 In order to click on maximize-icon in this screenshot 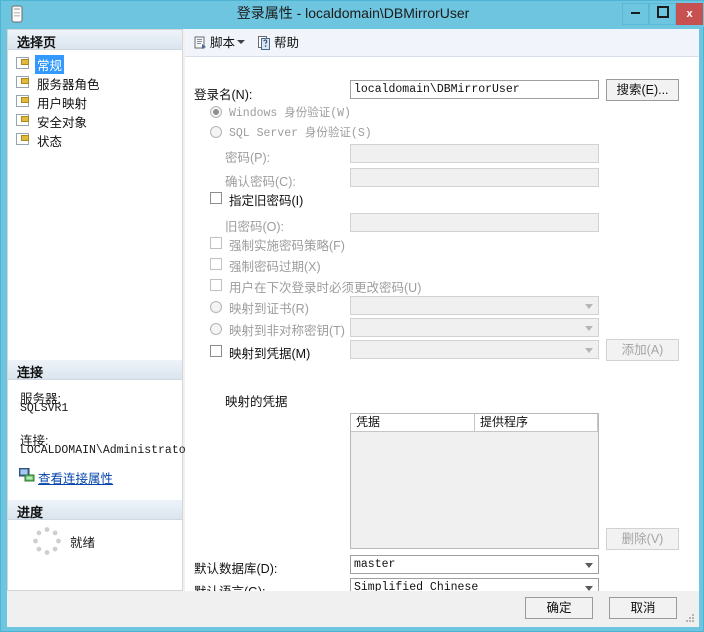, I will do `click(662, 12)`.